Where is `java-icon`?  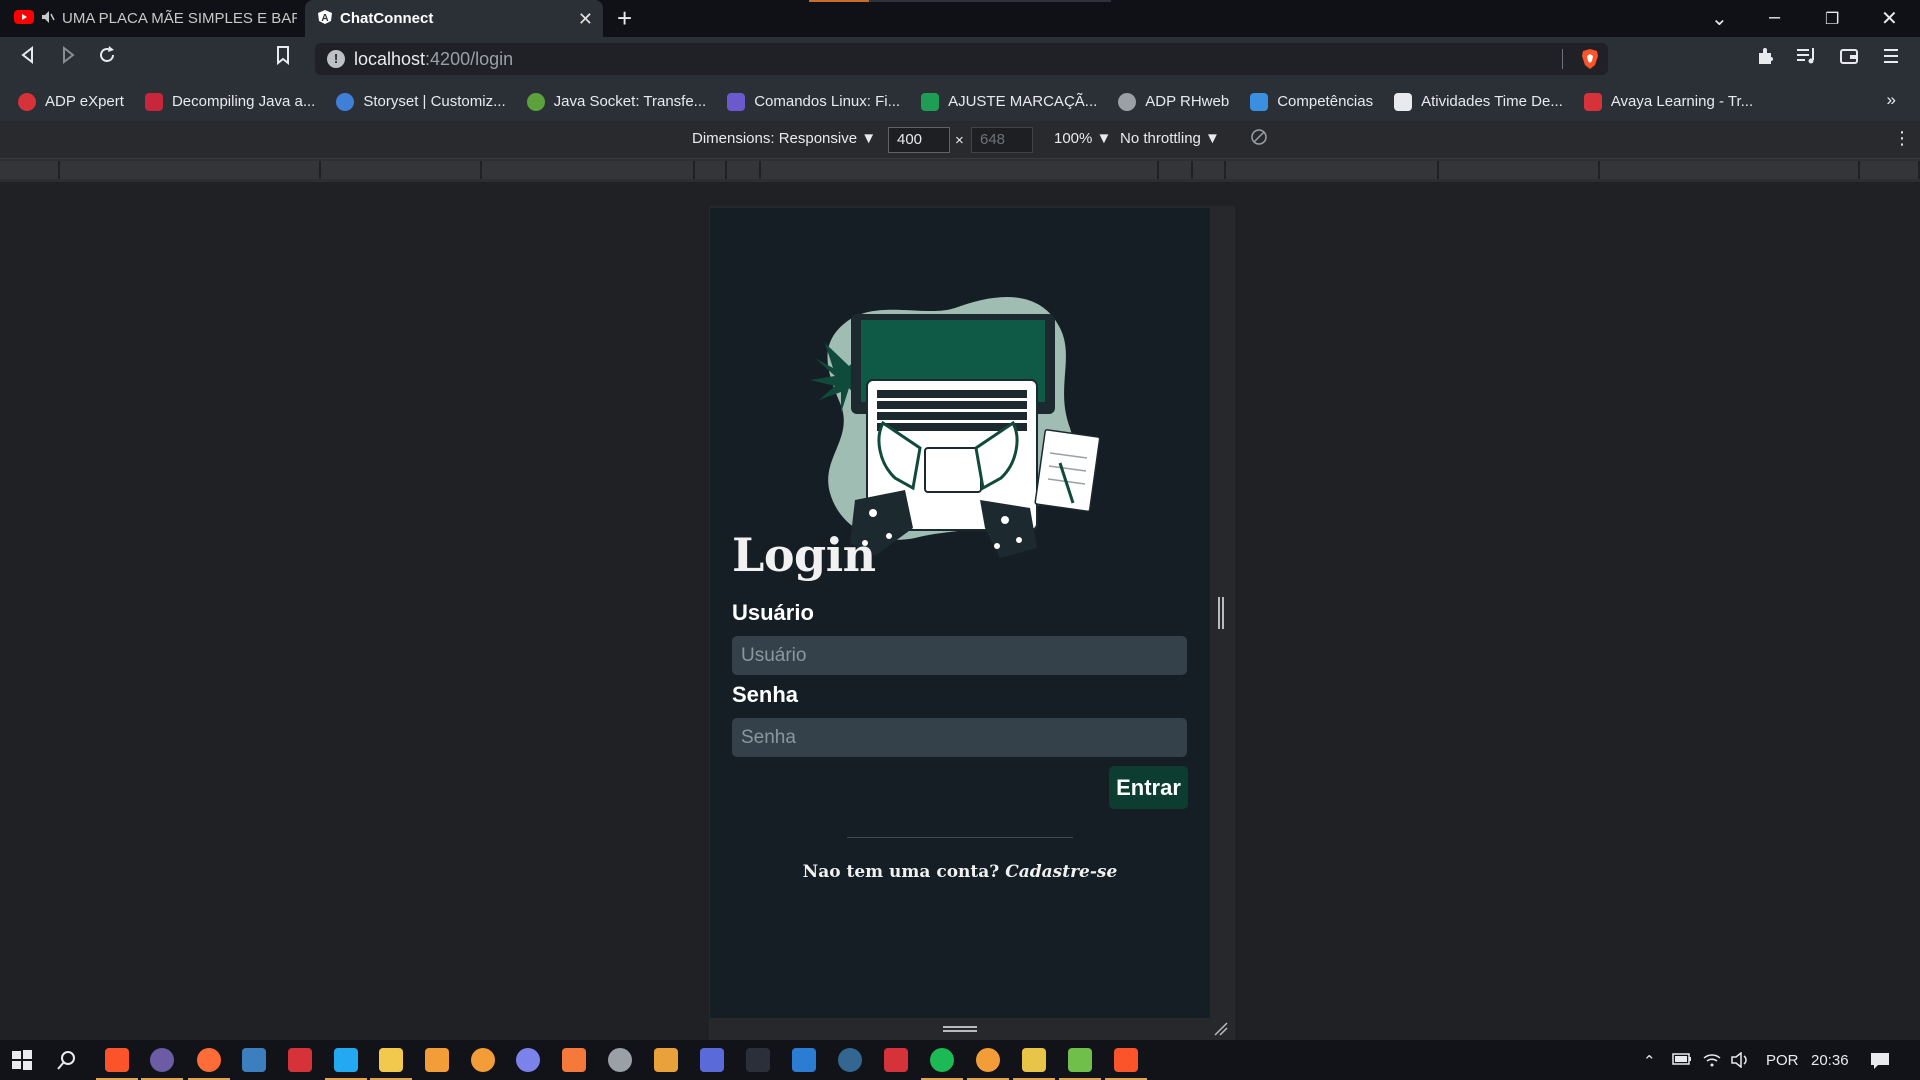
java-icon is located at coordinates (535, 101).